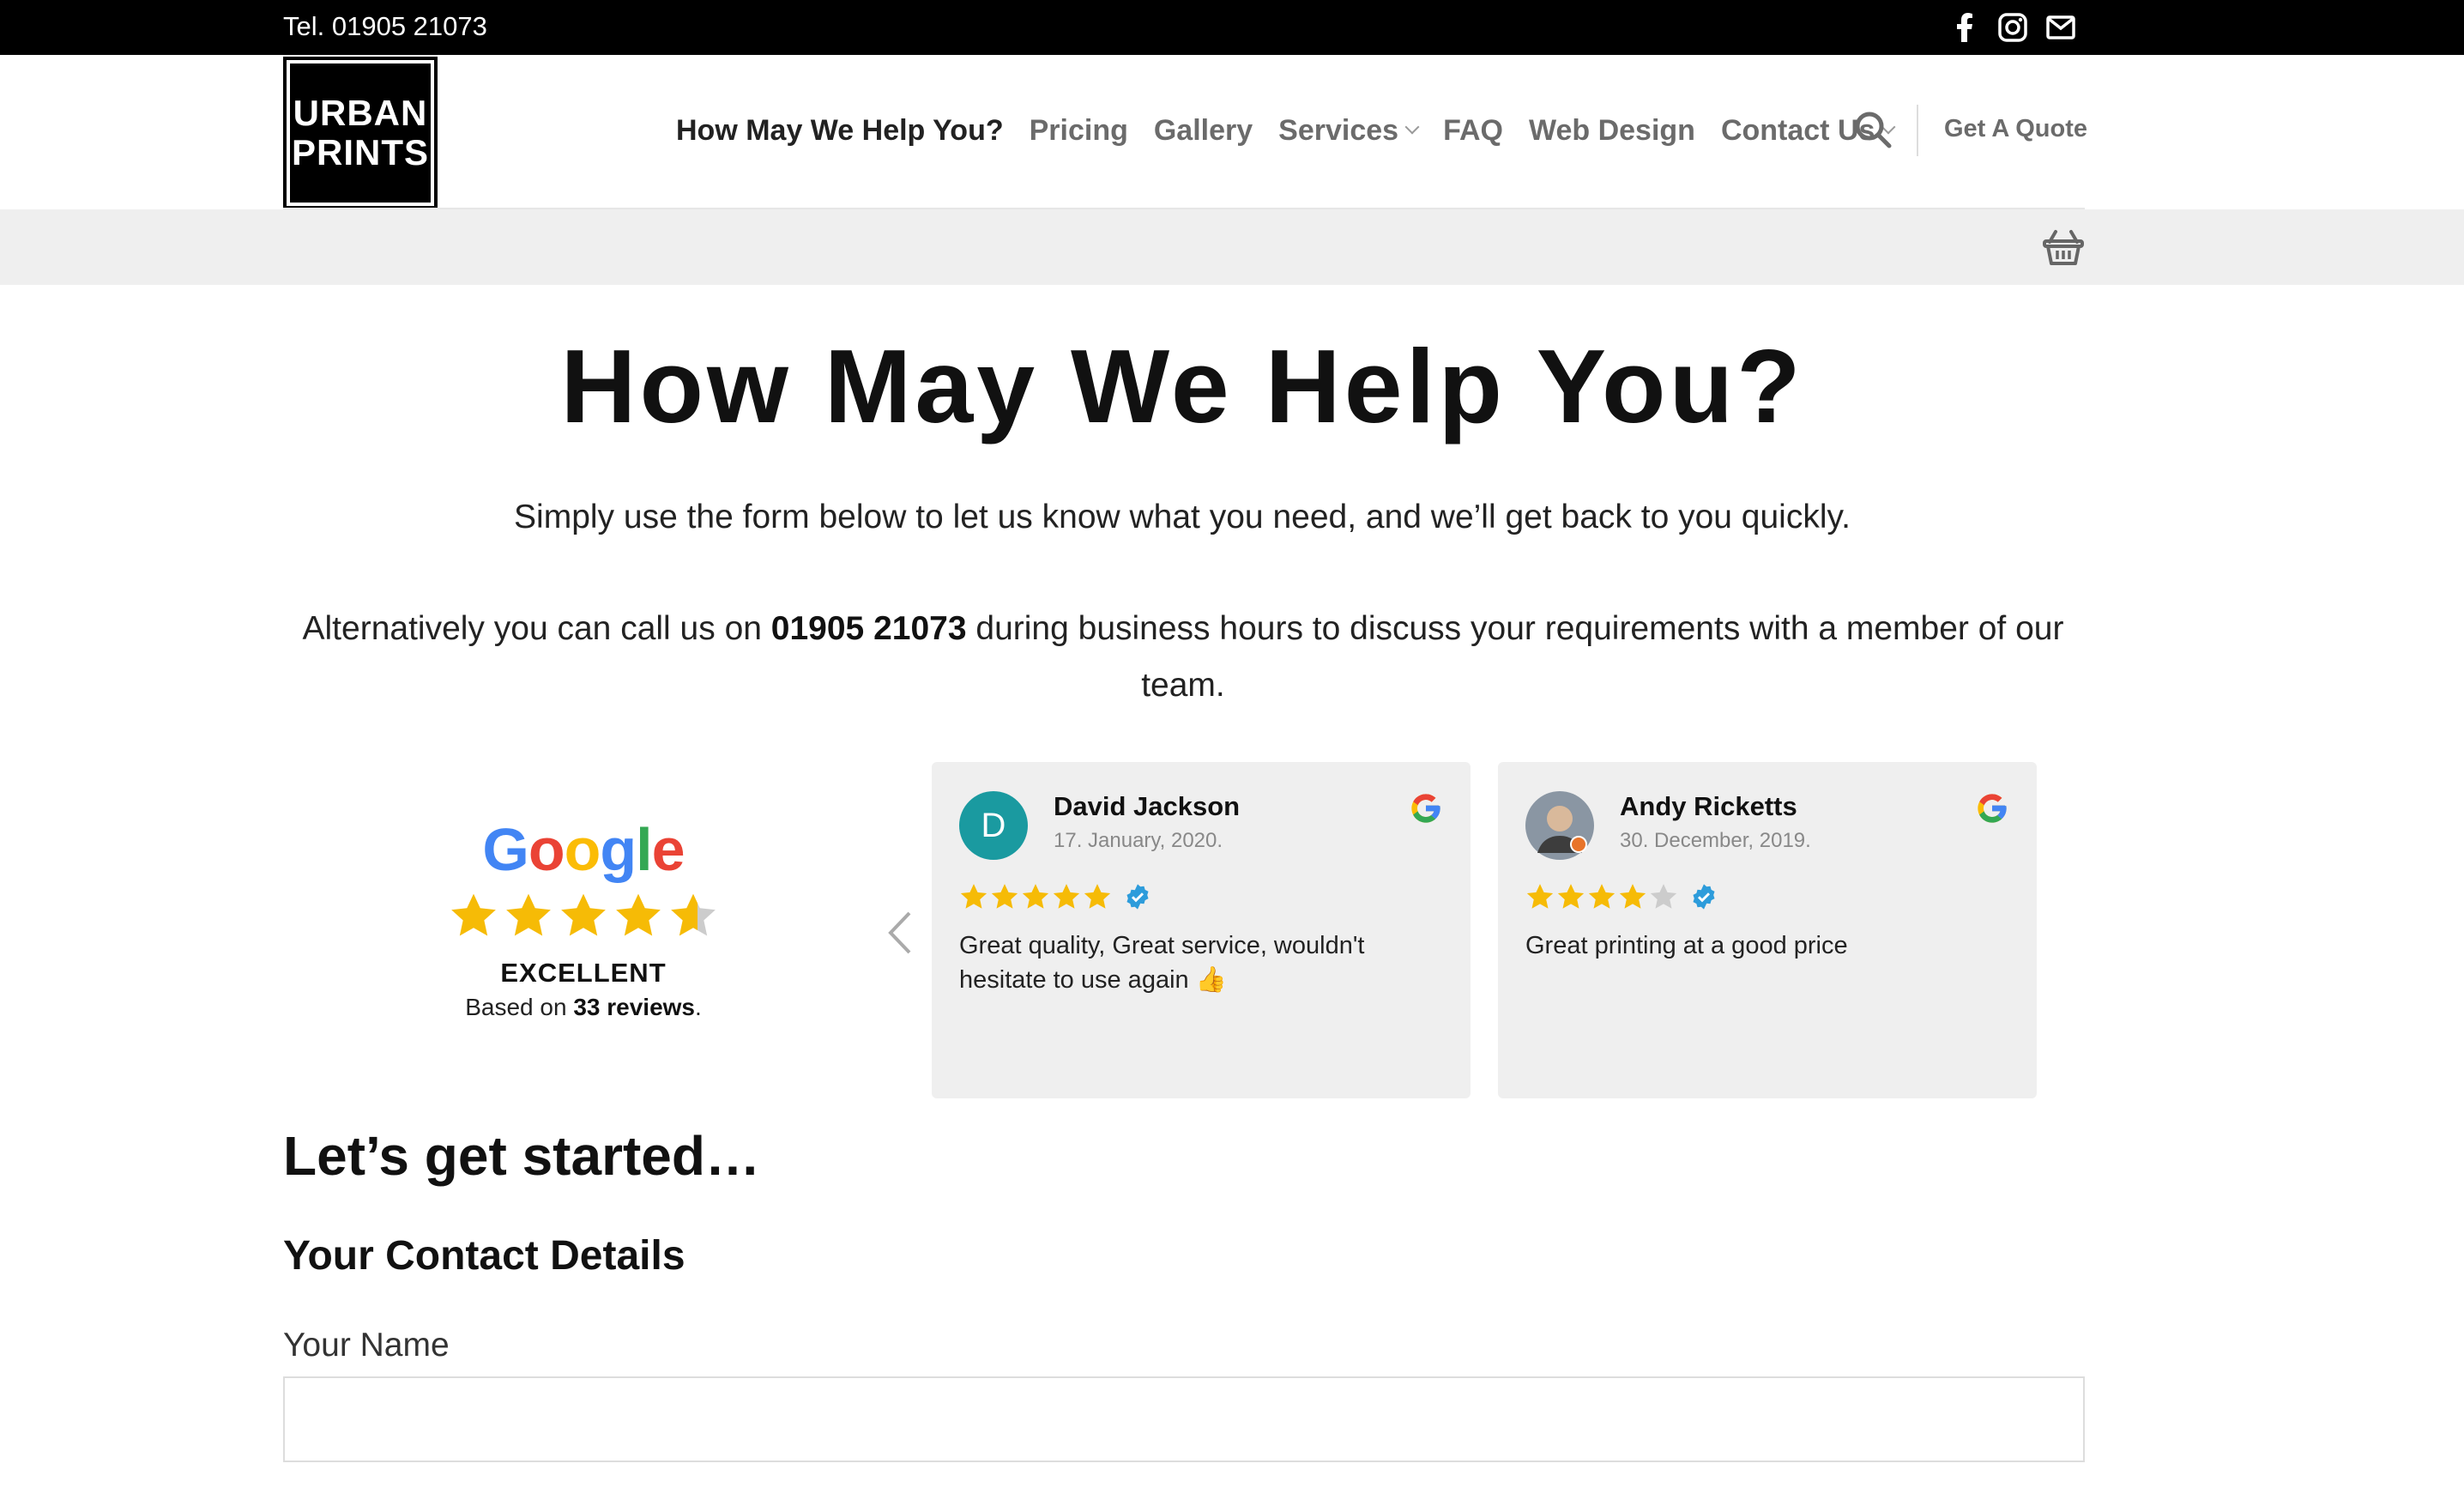  Describe the element at coordinates (1412, 127) in the screenshot. I see `chevron-down-icon` at that location.